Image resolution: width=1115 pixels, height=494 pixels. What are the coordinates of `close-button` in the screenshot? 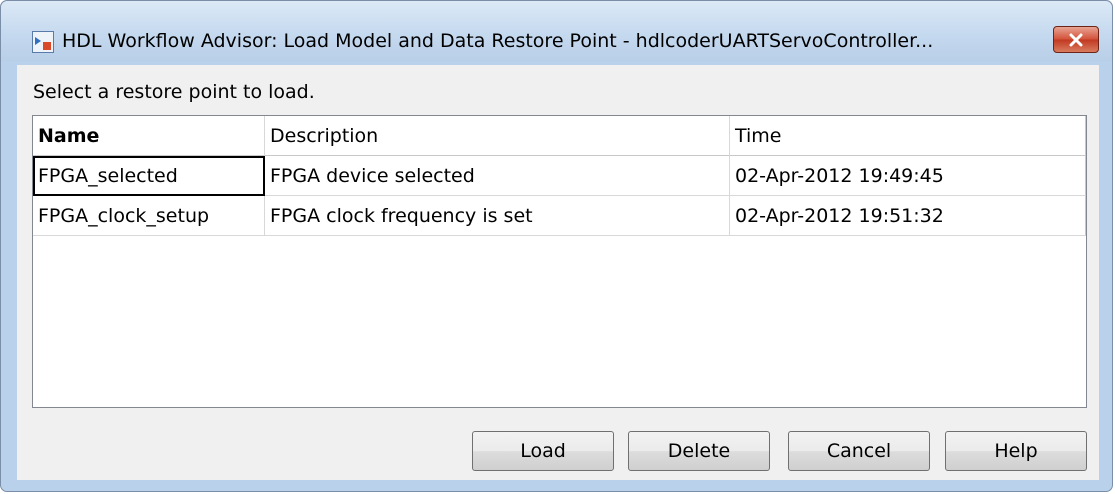 It's located at (1076, 39).